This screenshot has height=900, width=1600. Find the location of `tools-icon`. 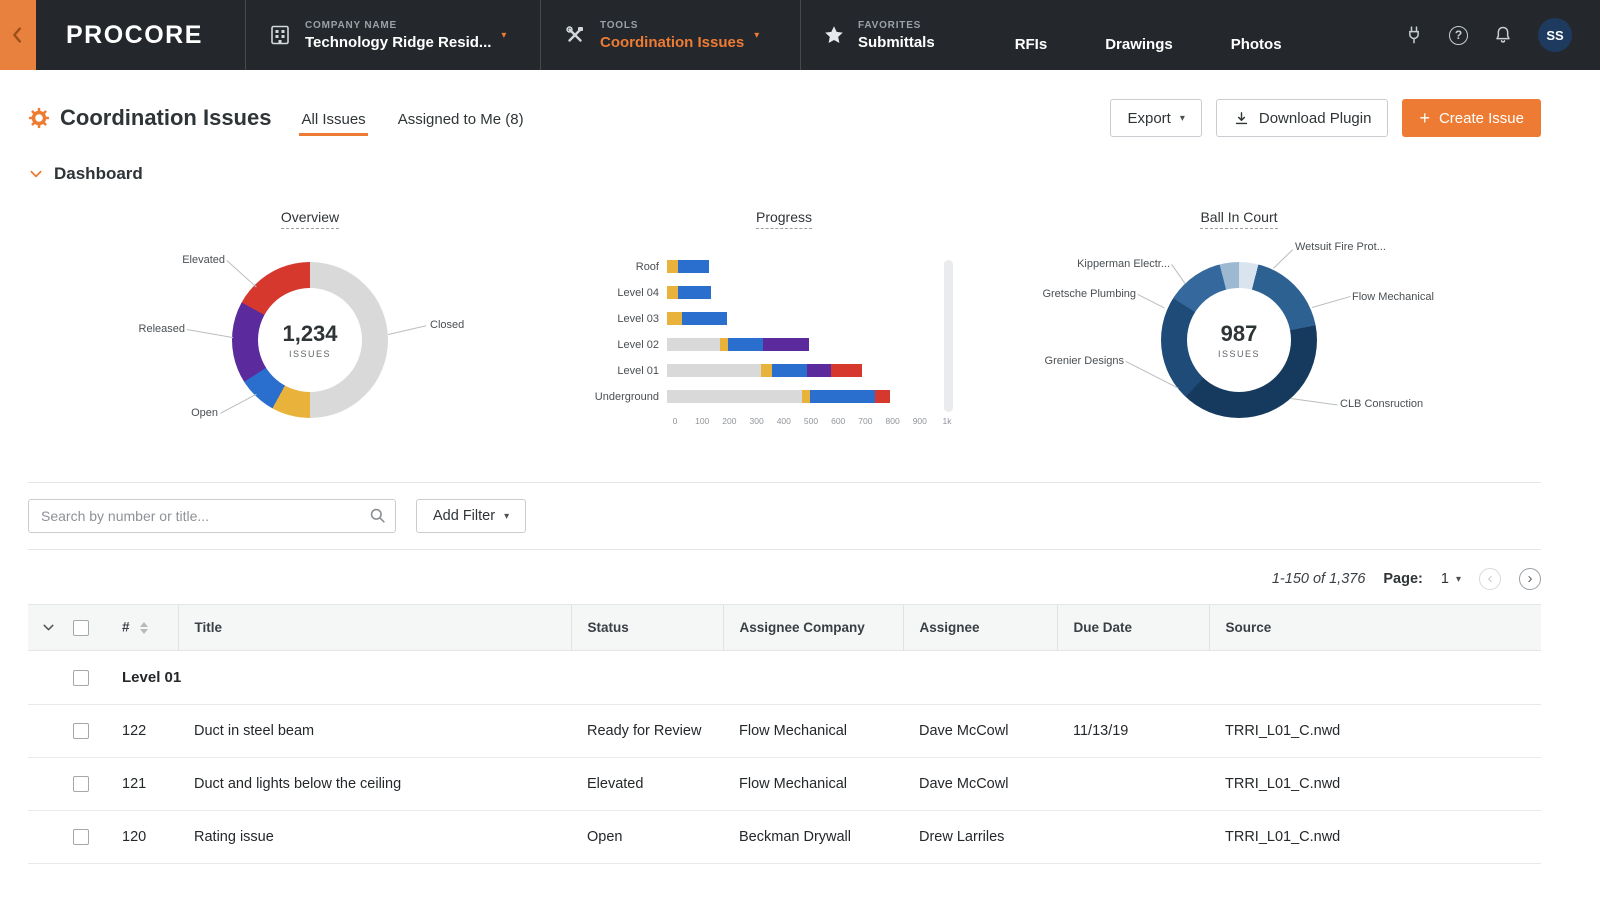

tools-icon is located at coordinates (575, 35).